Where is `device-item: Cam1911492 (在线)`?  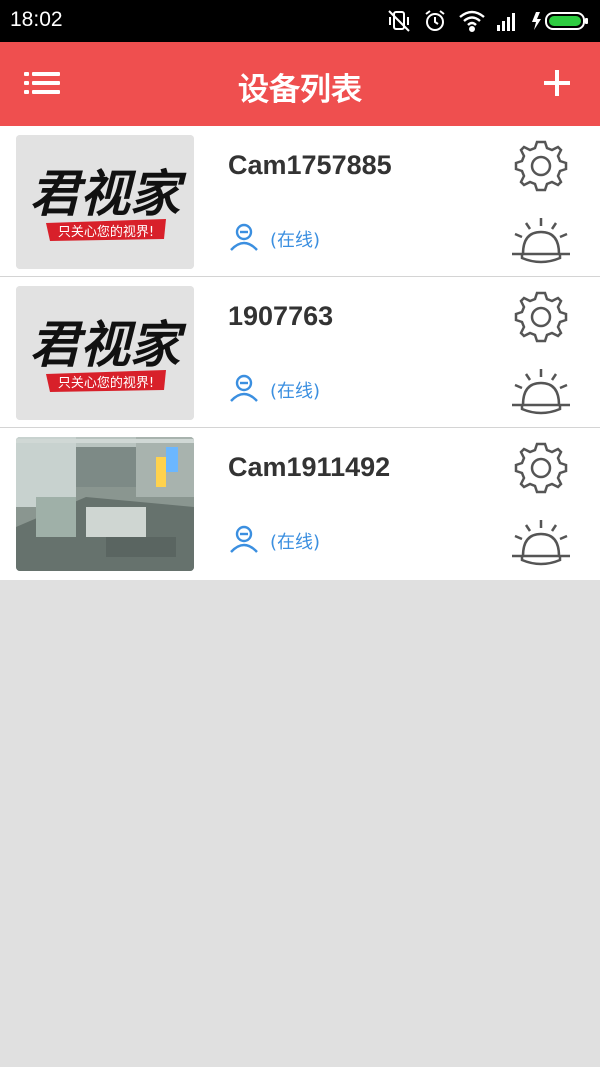
device-item: Cam1911492 (在线) is located at coordinates (300, 504).